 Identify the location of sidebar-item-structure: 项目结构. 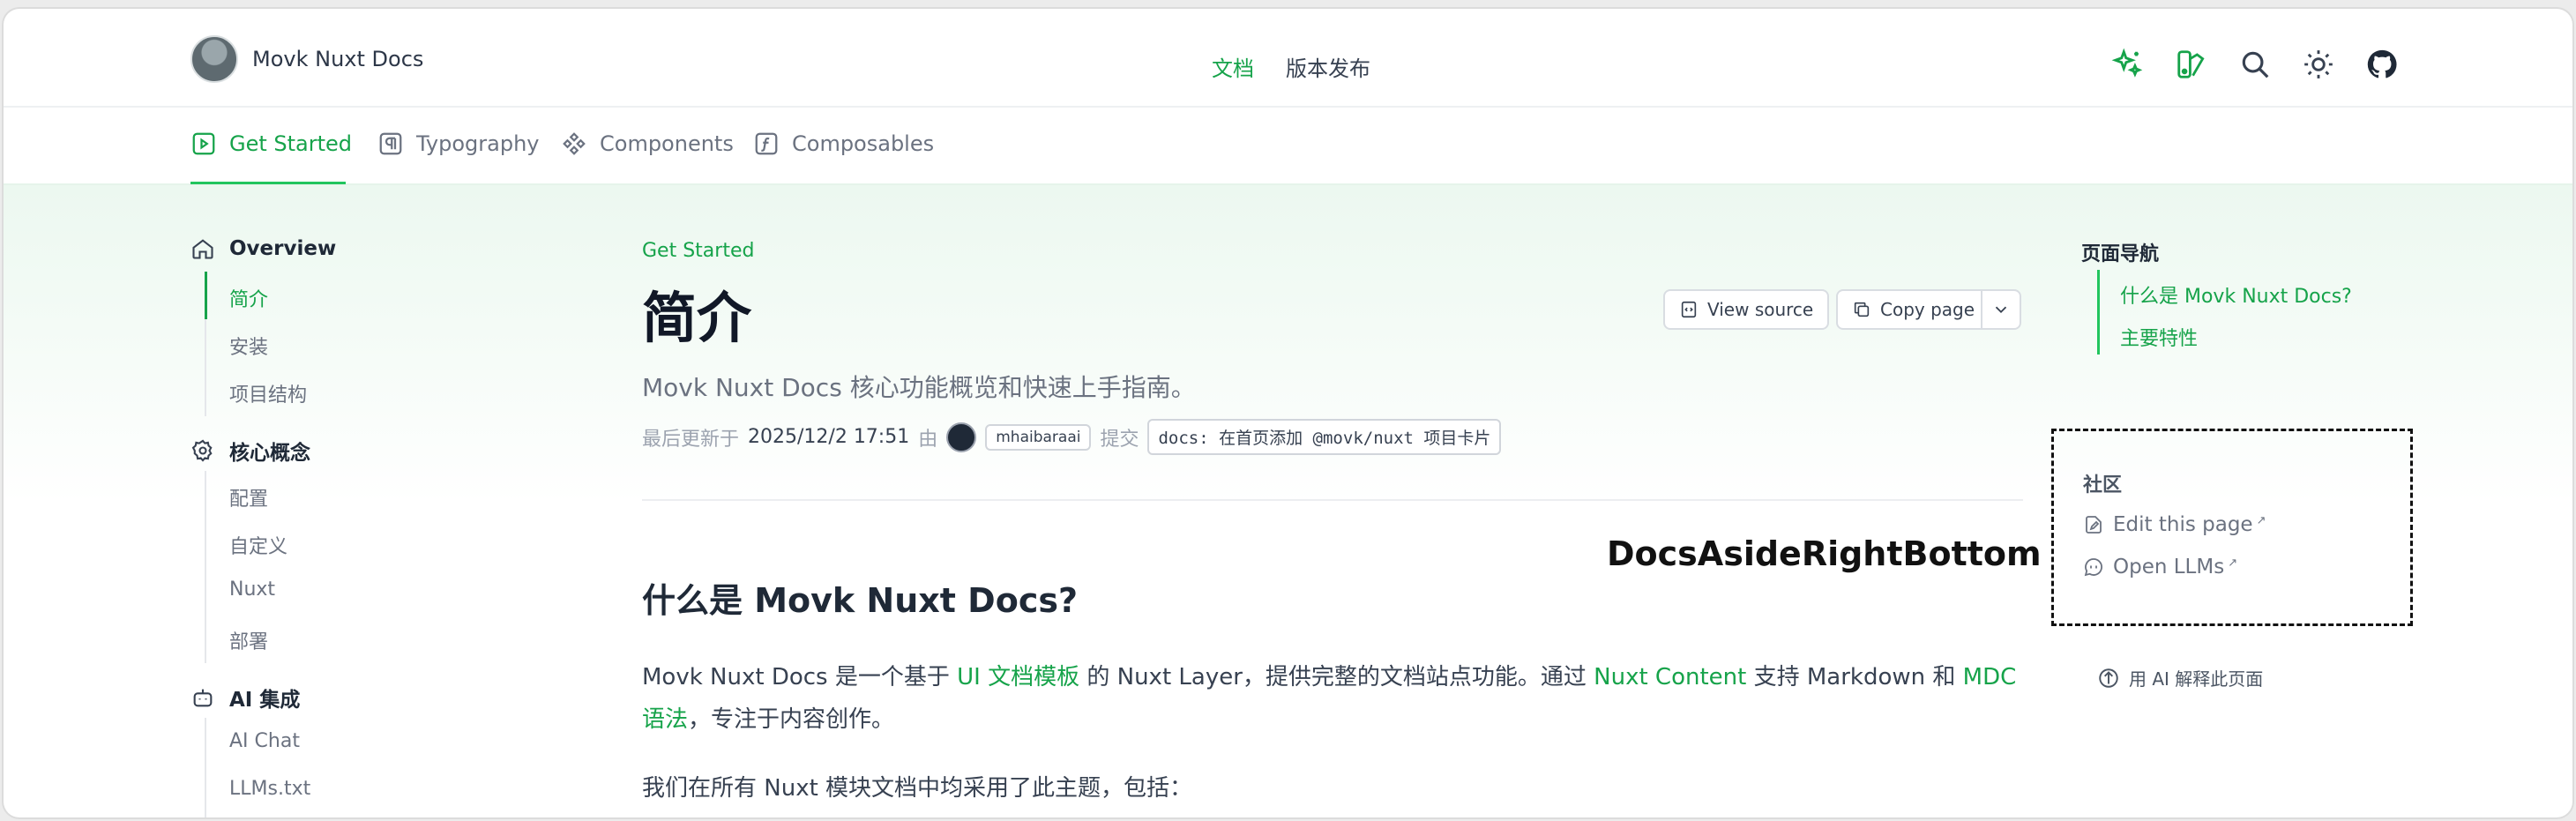
(268, 393).